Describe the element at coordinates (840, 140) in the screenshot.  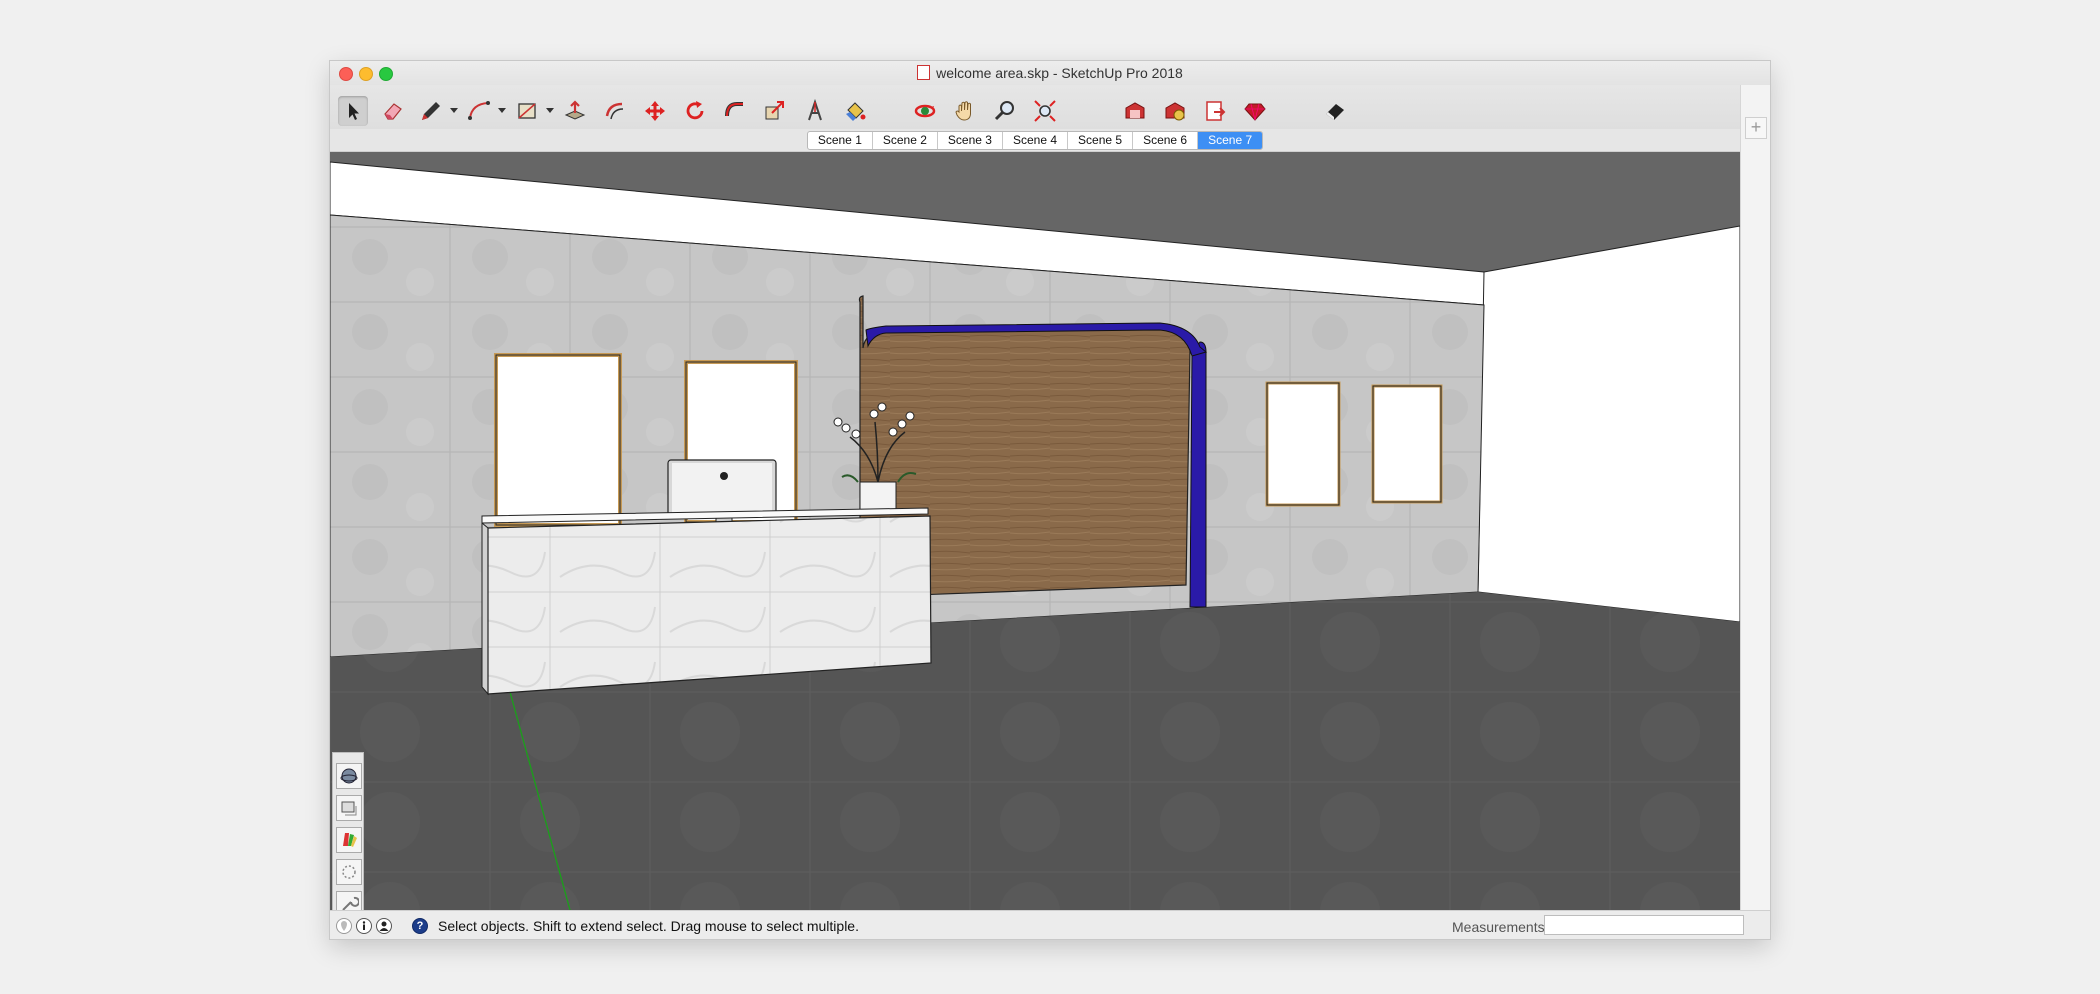
I see `scene-tab: Scene 1` at that location.